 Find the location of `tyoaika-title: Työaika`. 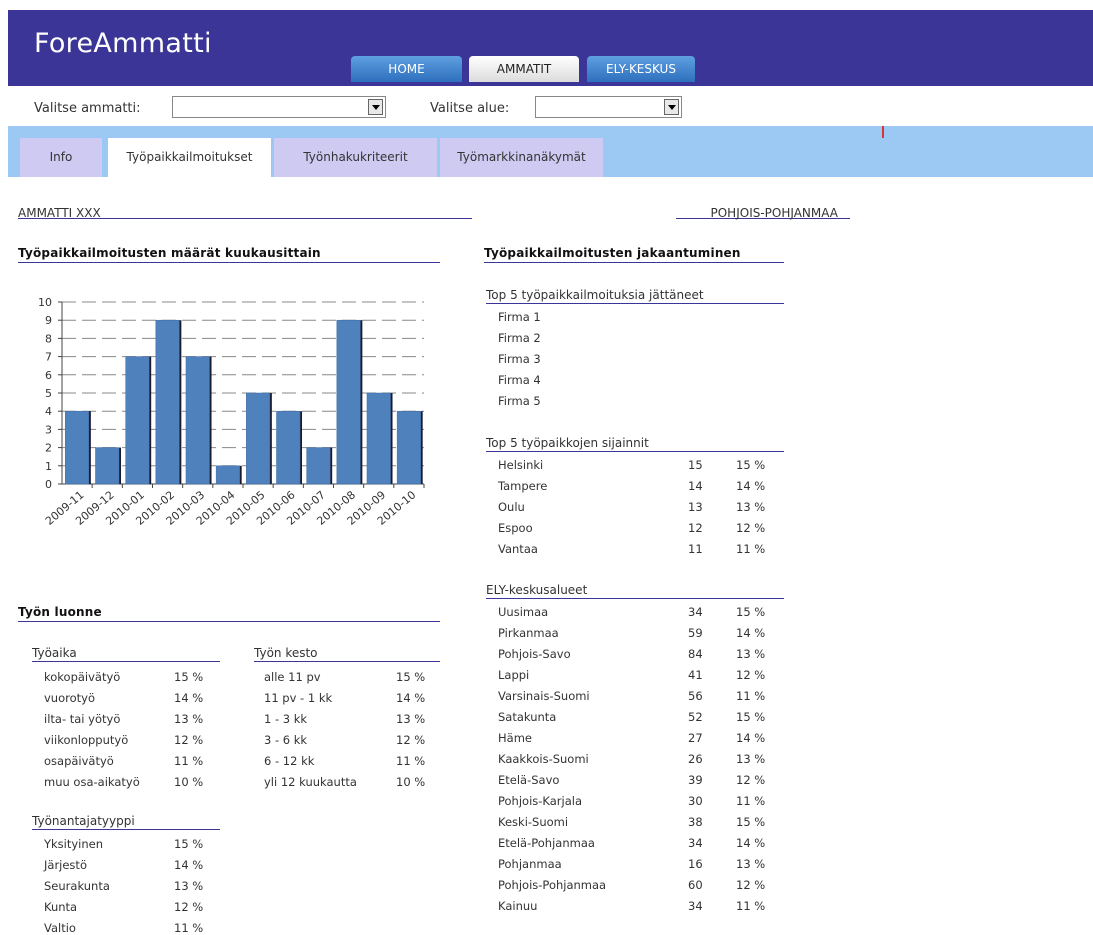

tyoaika-title: Työaika is located at coordinates (126, 654).